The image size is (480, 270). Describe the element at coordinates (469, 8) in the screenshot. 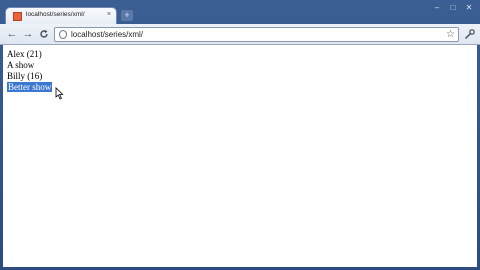

I see `close-window-button: ✕` at that location.